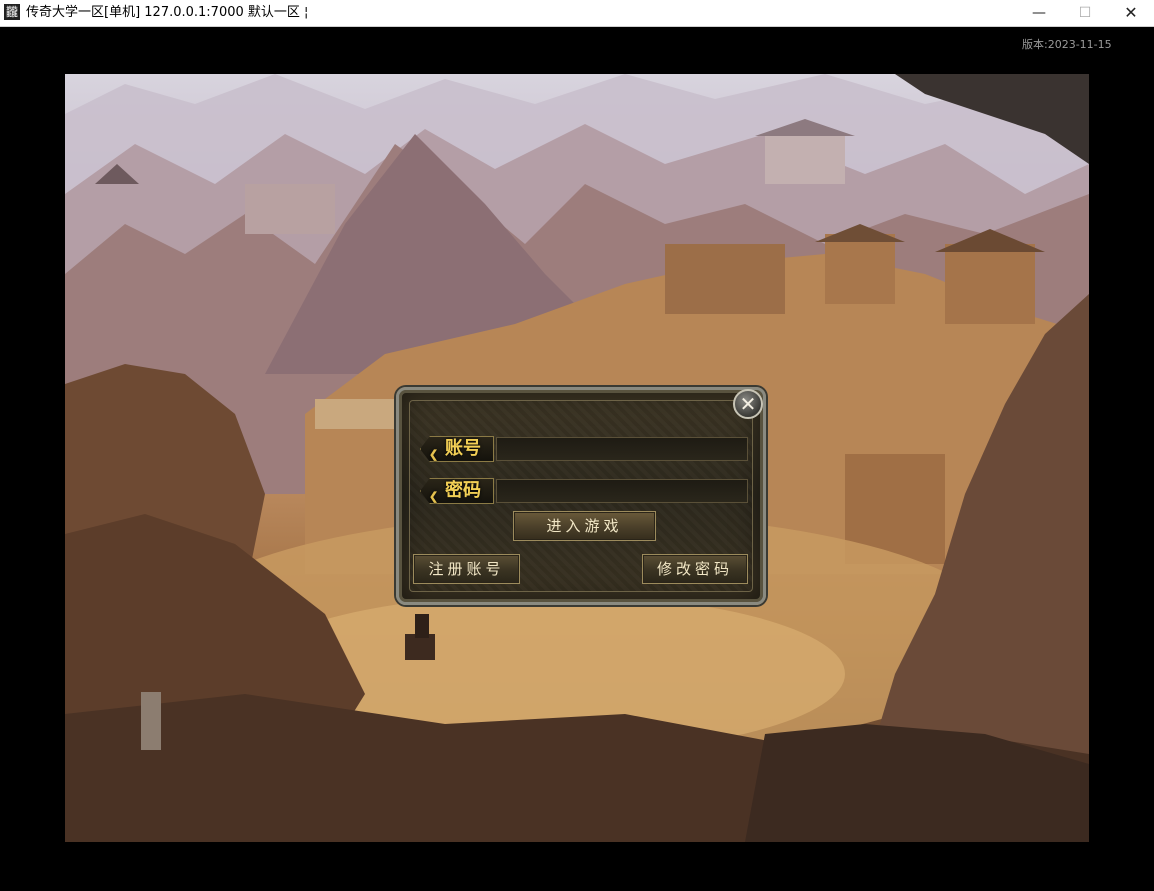  Describe the element at coordinates (1085, 13) in the screenshot. I see `maximize-button: ☐` at that location.